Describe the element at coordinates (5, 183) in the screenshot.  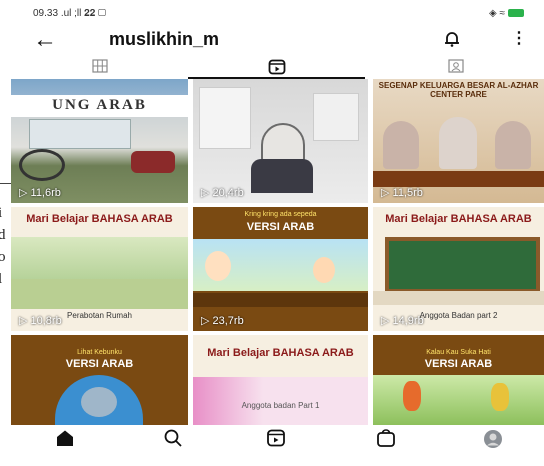
I see `divider-line` at that location.